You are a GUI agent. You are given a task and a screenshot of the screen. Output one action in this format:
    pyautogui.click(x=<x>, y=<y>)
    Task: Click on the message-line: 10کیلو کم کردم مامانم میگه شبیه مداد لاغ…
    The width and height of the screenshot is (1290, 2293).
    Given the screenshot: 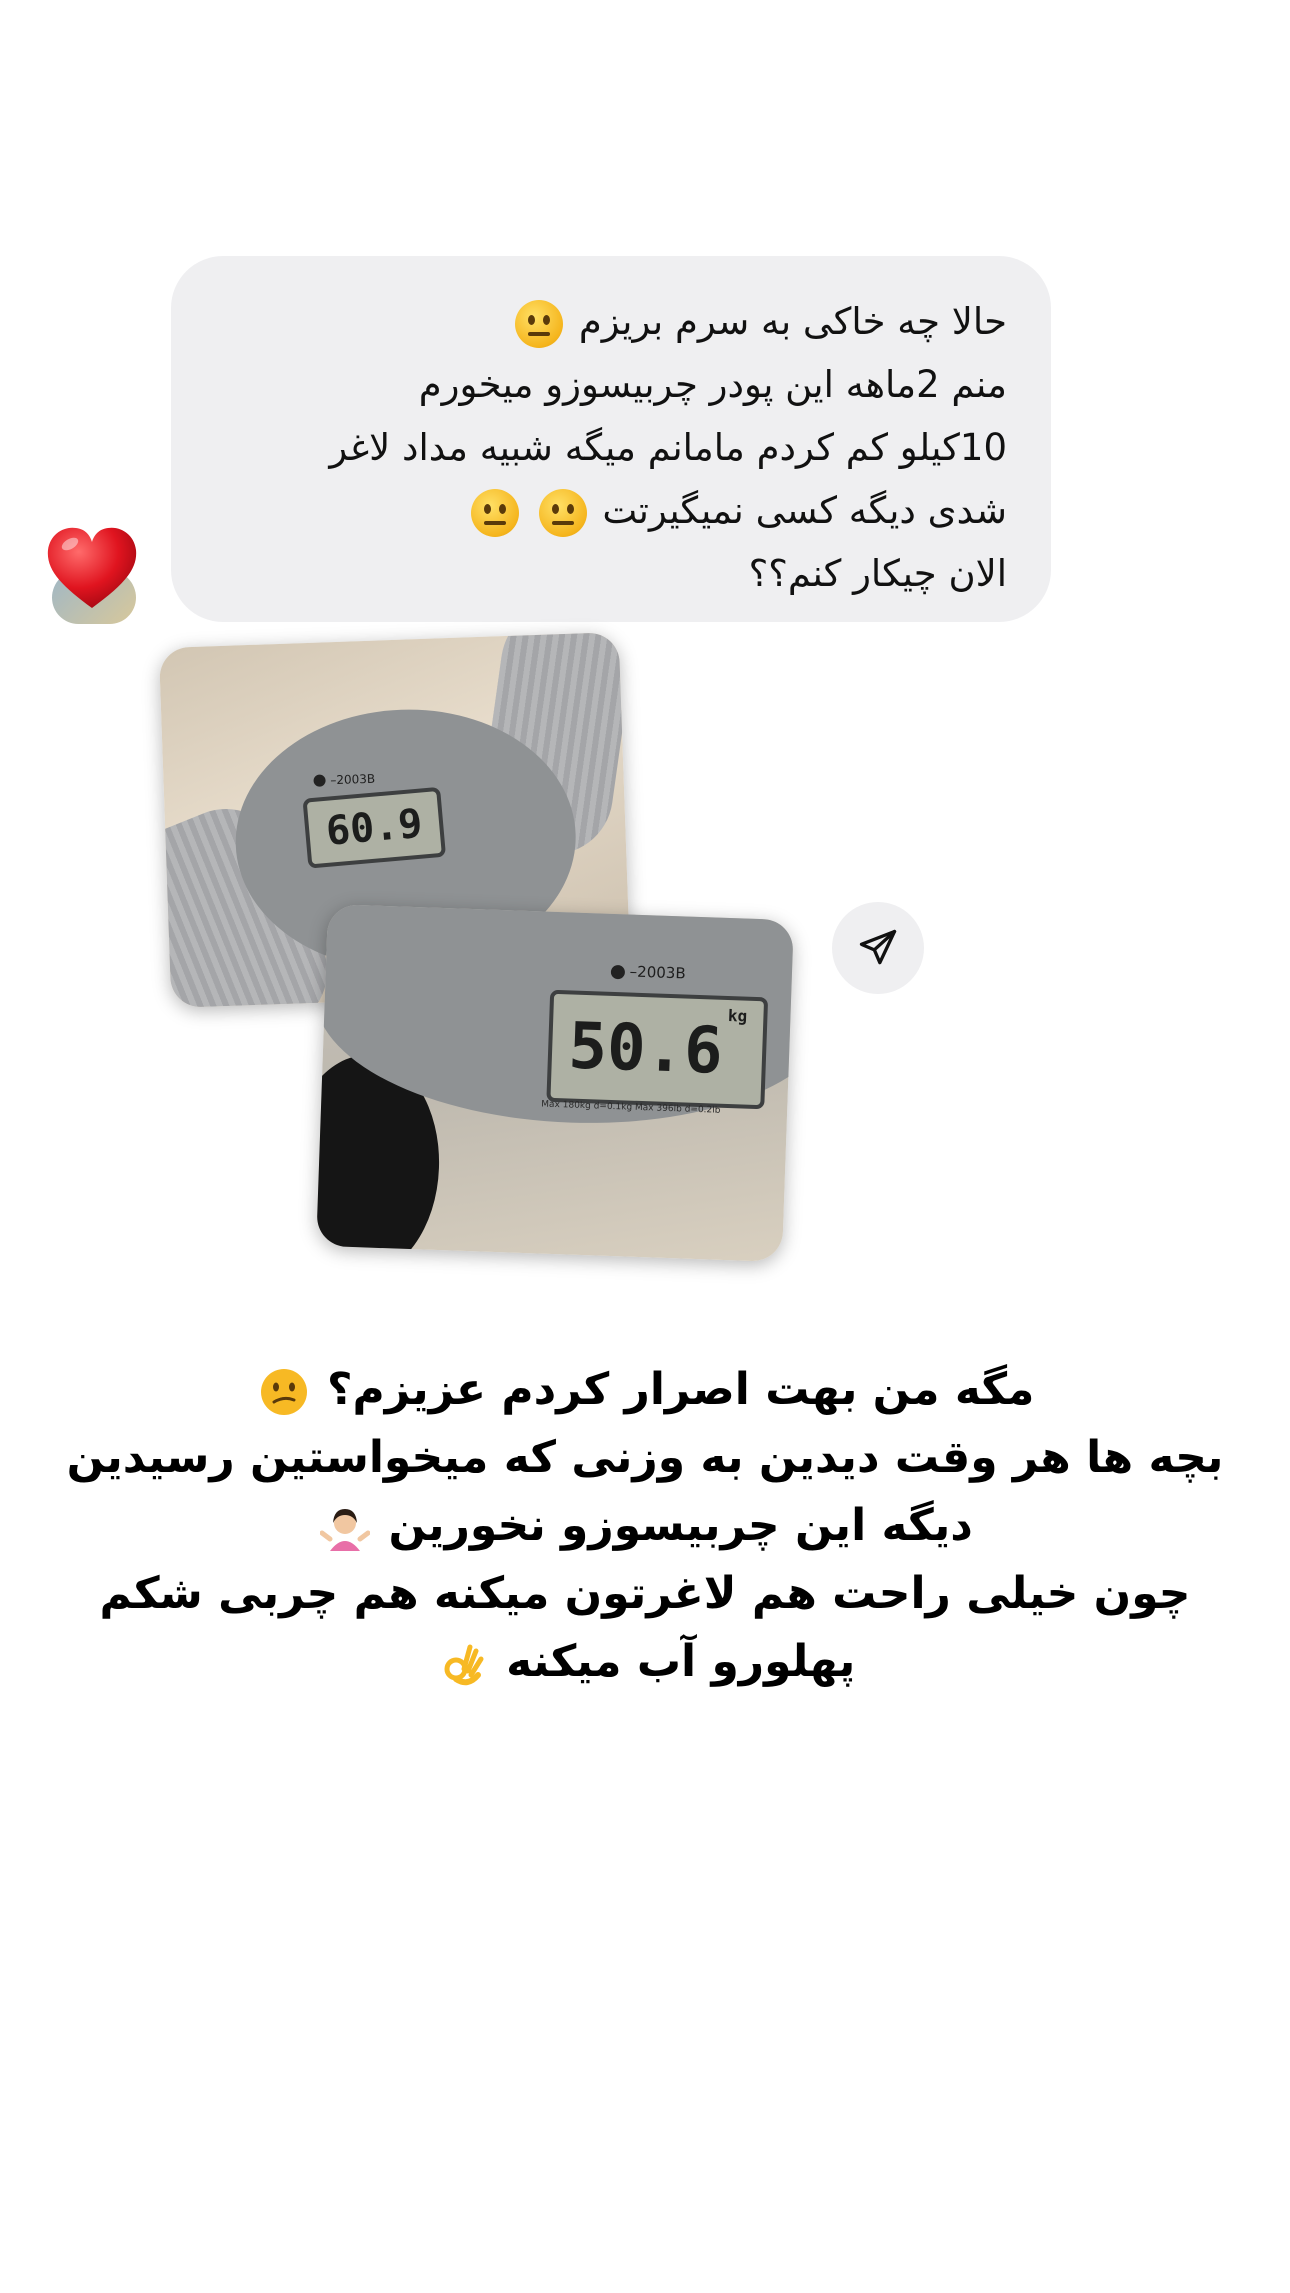 What is the action you would take?
    pyautogui.click(x=668, y=447)
    